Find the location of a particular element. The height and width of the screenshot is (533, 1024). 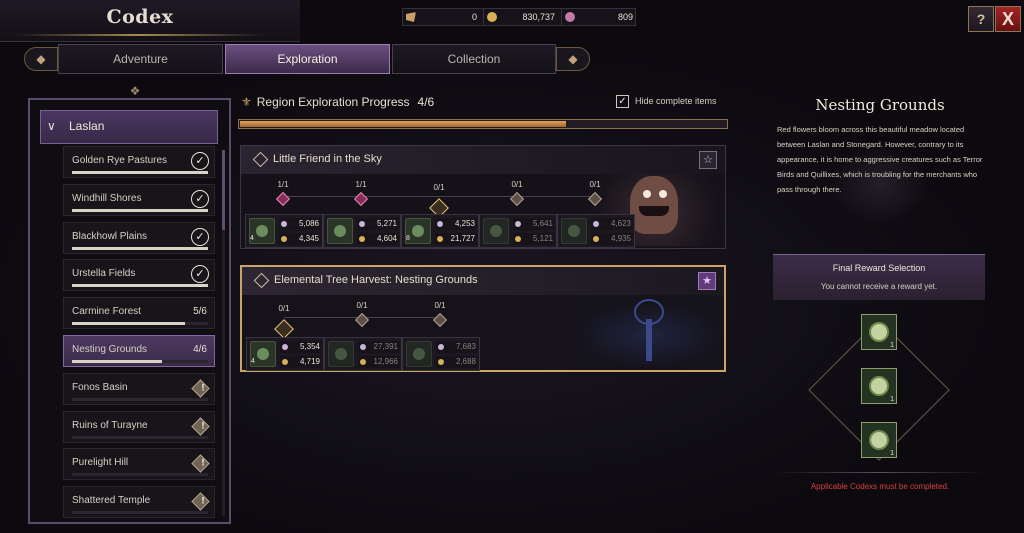

sidebar-location-item: Shattered Temple! is located at coordinates (139, 502).